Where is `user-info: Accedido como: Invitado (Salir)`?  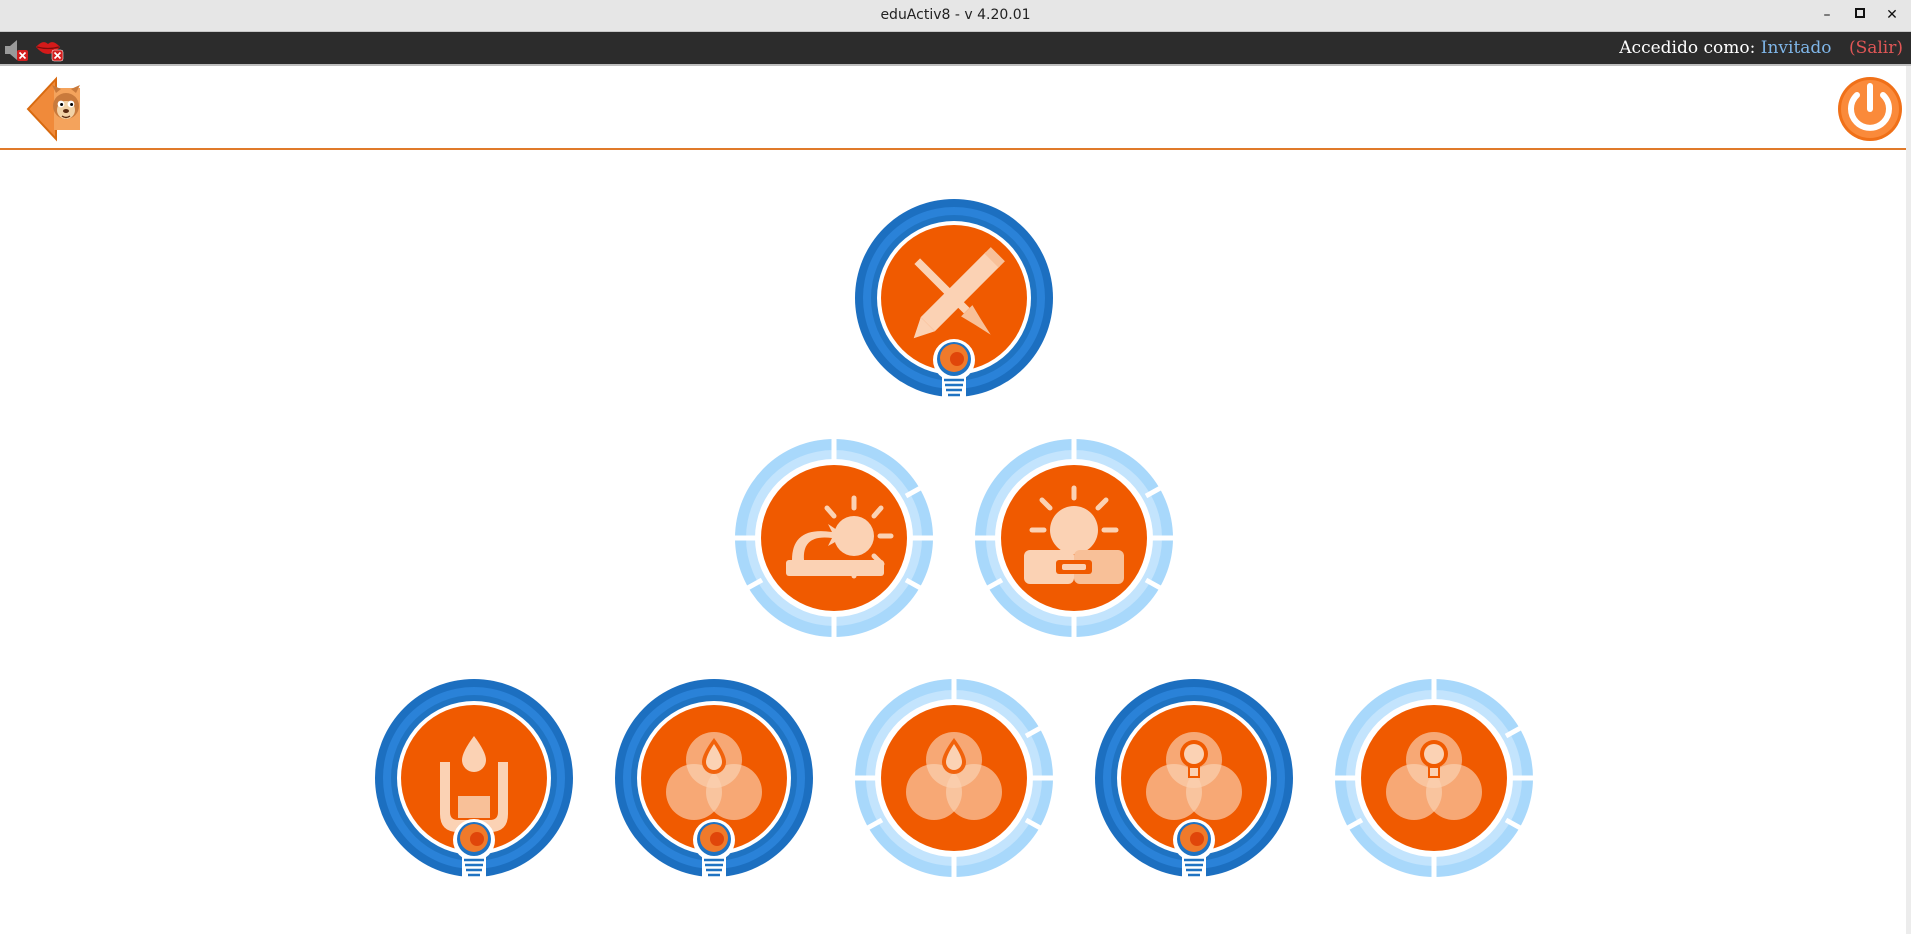
user-info: Accedido como: Invitado (Salir) is located at coordinates (1761, 48).